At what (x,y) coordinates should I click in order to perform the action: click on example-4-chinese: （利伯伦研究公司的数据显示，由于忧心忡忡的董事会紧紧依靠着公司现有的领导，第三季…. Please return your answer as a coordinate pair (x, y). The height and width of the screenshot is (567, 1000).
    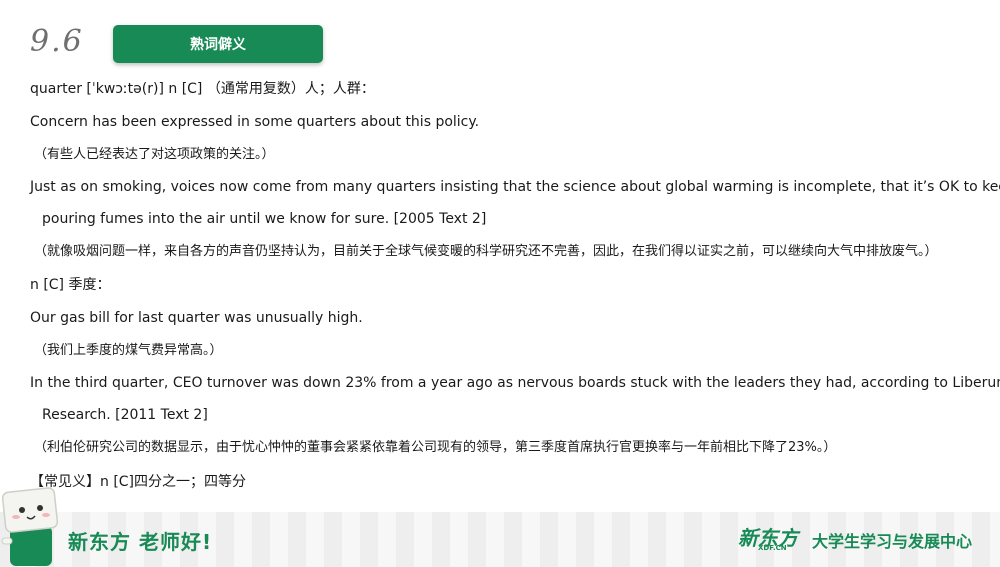
    Looking at the image, I should click on (435, 447).